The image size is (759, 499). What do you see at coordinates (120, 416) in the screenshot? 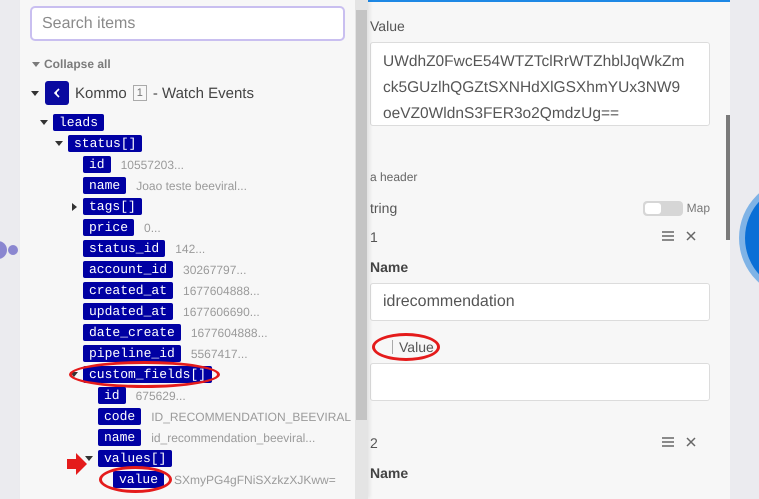
I see `field-key-tag: code` at bounding box center [120, 416].